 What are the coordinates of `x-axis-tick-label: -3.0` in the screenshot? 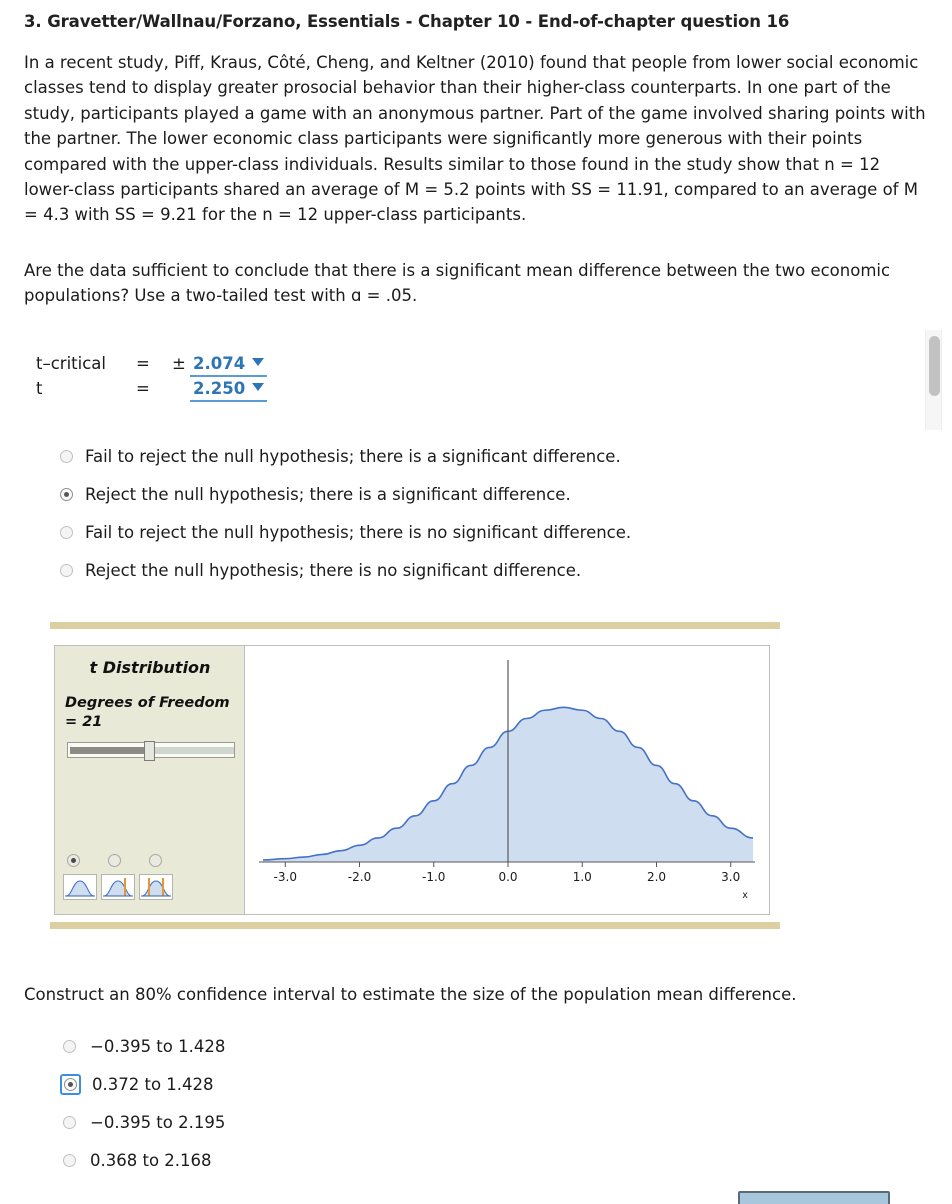 It's located at (285, 877).